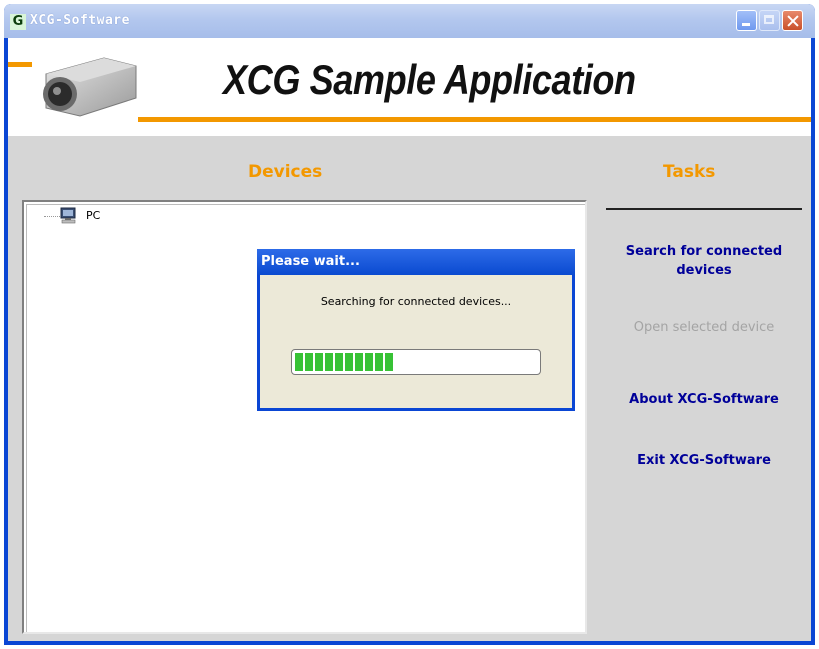  I want to click on tree-item-pc: PC, so click(93, 215).